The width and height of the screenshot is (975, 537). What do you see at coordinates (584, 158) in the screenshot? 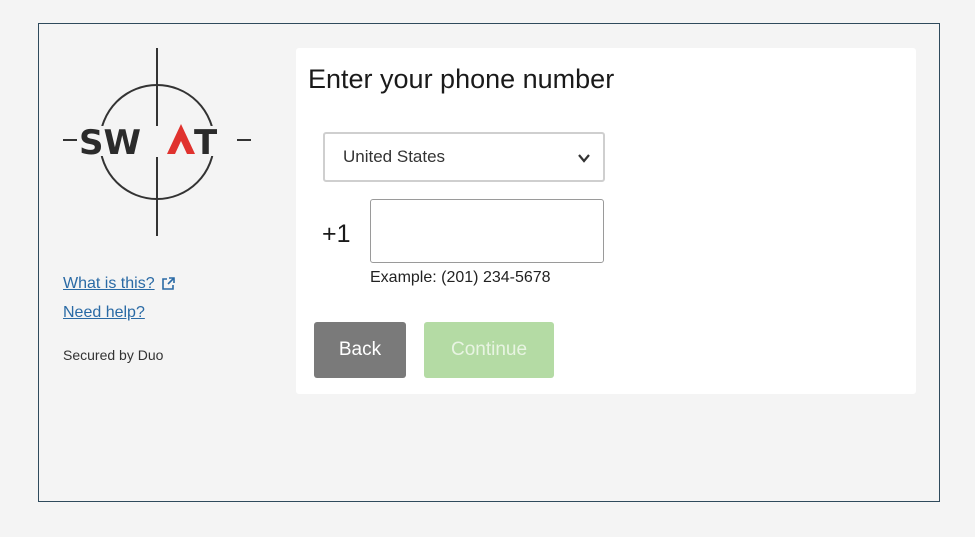
I see `chevron-down-icon` at bounding box center [584, 158].